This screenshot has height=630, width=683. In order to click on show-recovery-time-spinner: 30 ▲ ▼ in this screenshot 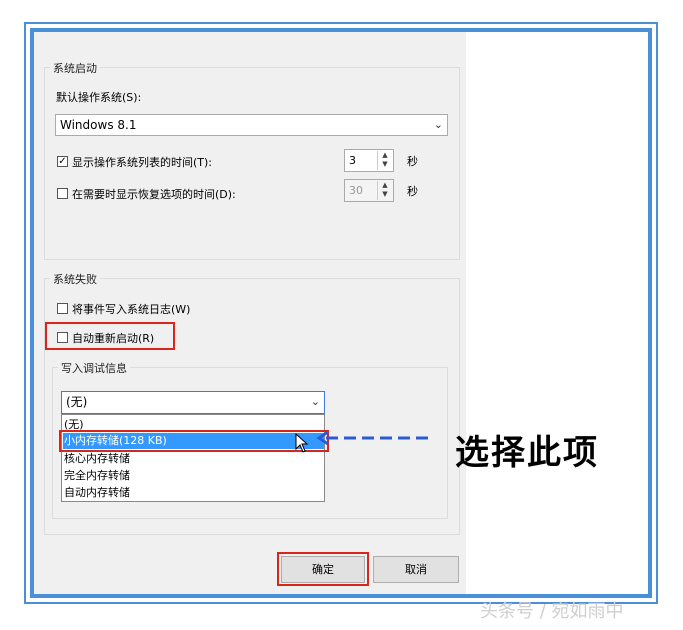, I will do `click(369, 190)`.